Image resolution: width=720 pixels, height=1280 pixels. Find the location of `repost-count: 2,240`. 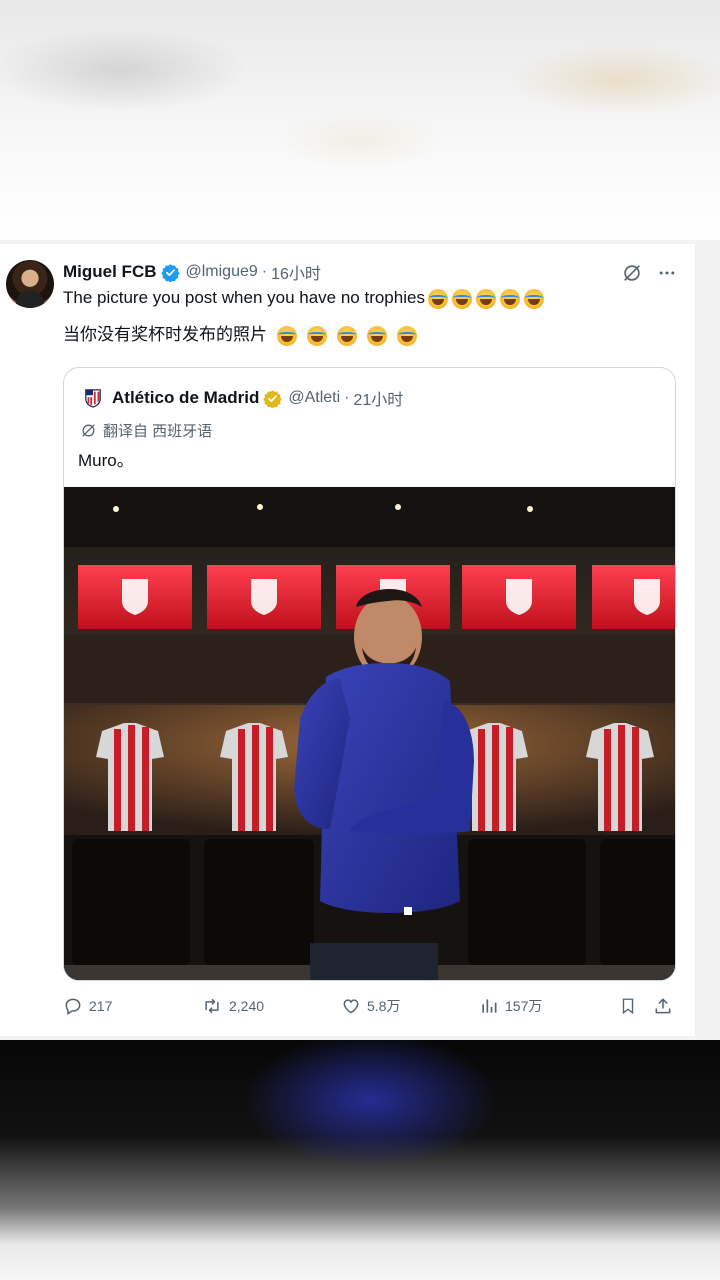

repost-count: 2,240 is located at coordinates (247, 1006).